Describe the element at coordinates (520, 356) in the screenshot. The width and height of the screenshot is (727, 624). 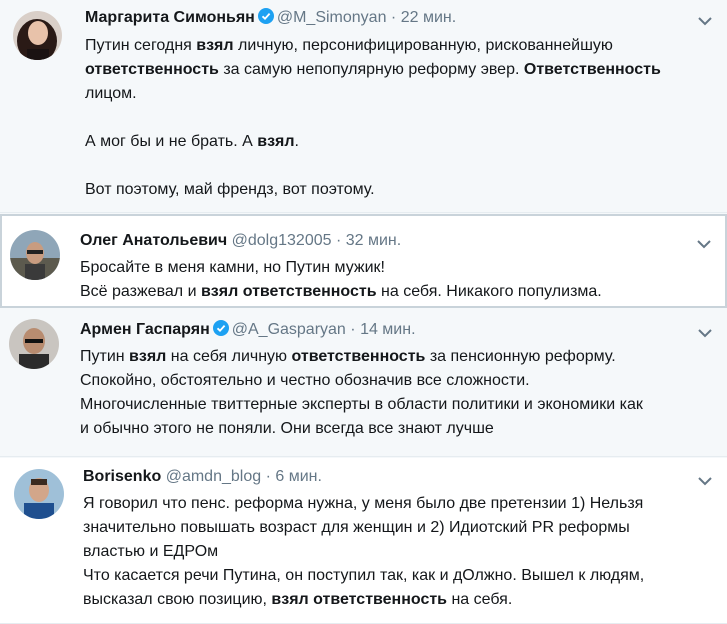
I see `text-run: за пенсионную реформу.` at that location.